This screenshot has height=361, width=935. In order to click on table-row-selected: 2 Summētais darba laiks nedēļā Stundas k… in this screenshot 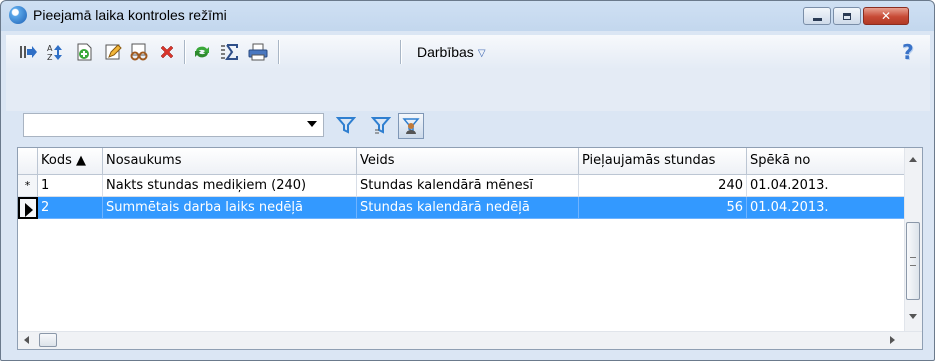, I will do `click(462, 208)`.